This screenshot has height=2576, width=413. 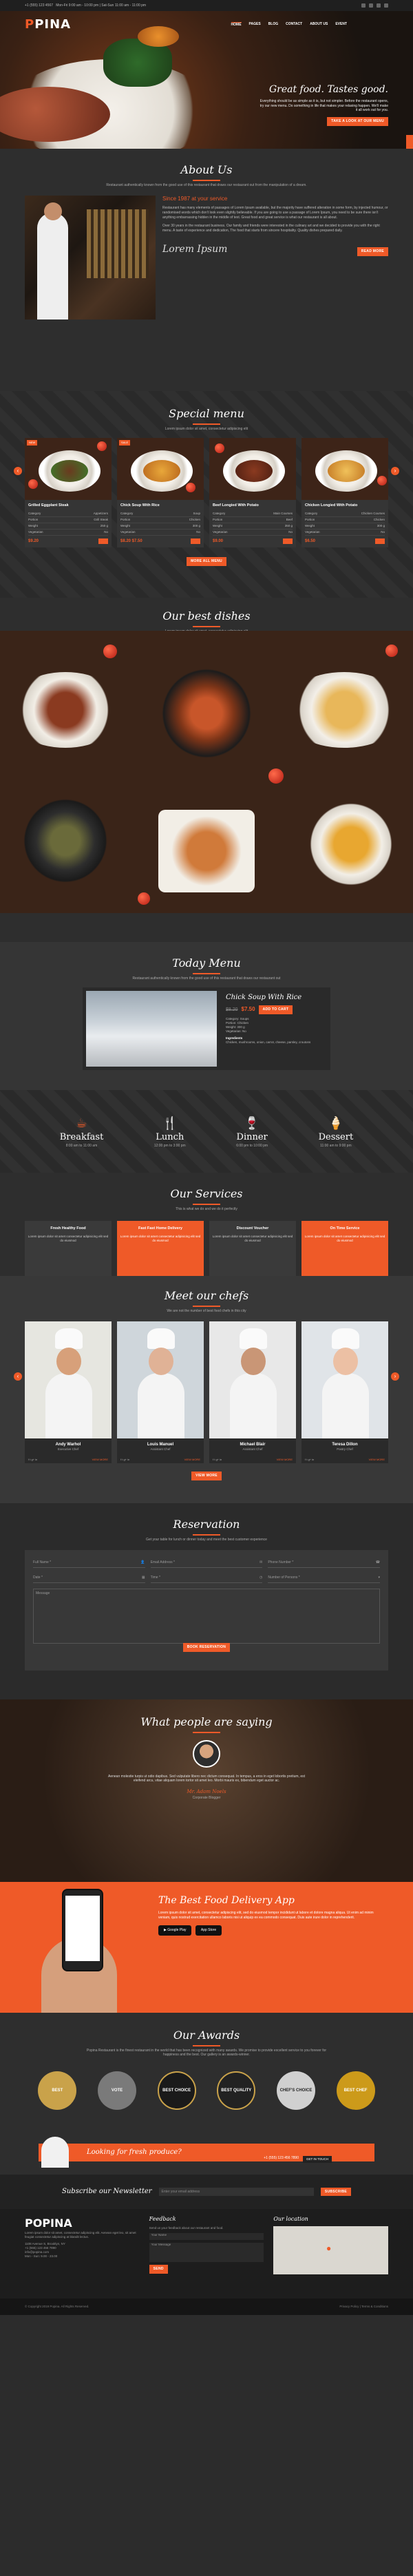 What do you see at coordinates (68, 1228) in the screenshot?
I see `service-name: Fresh Healthy Food` at bounding box center [68, 1228].